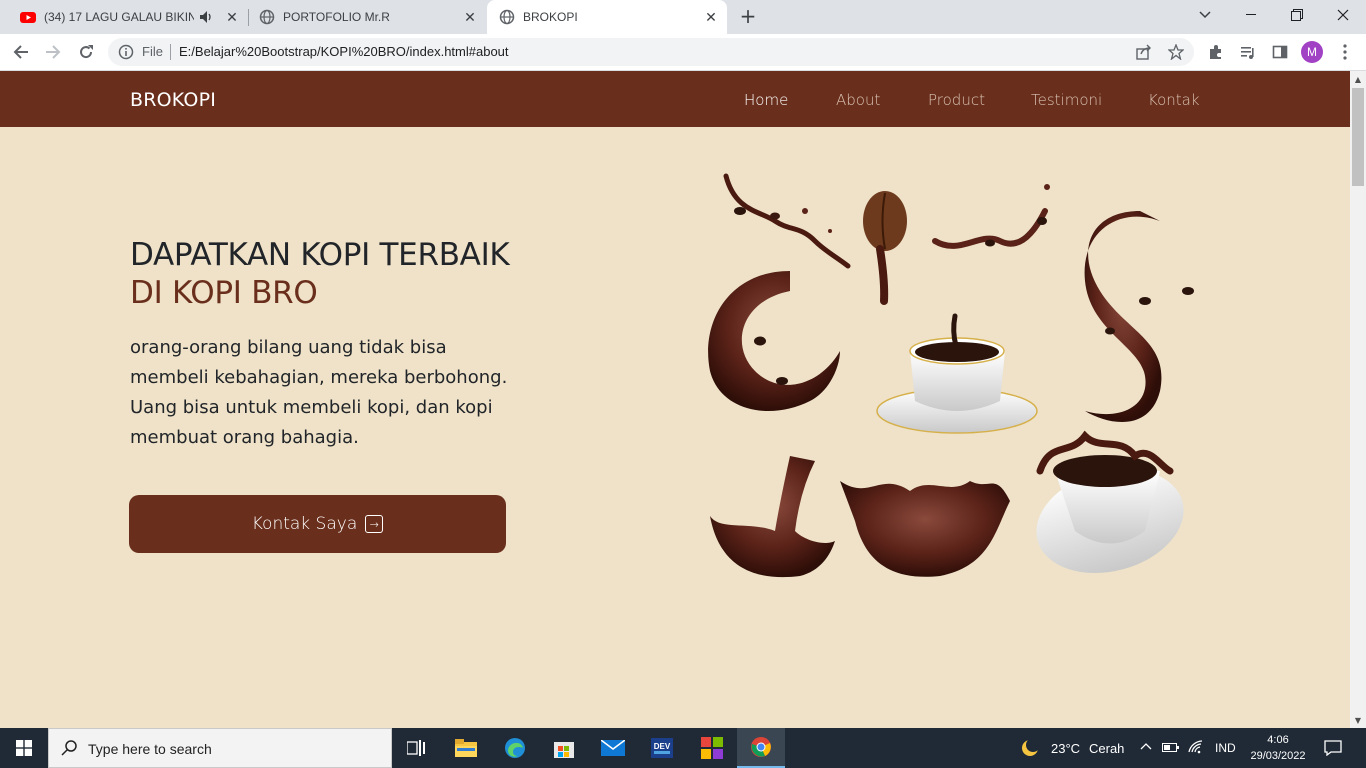 The image size is (1366, 768). I want to click on restore-icon, so click(1297, 15).